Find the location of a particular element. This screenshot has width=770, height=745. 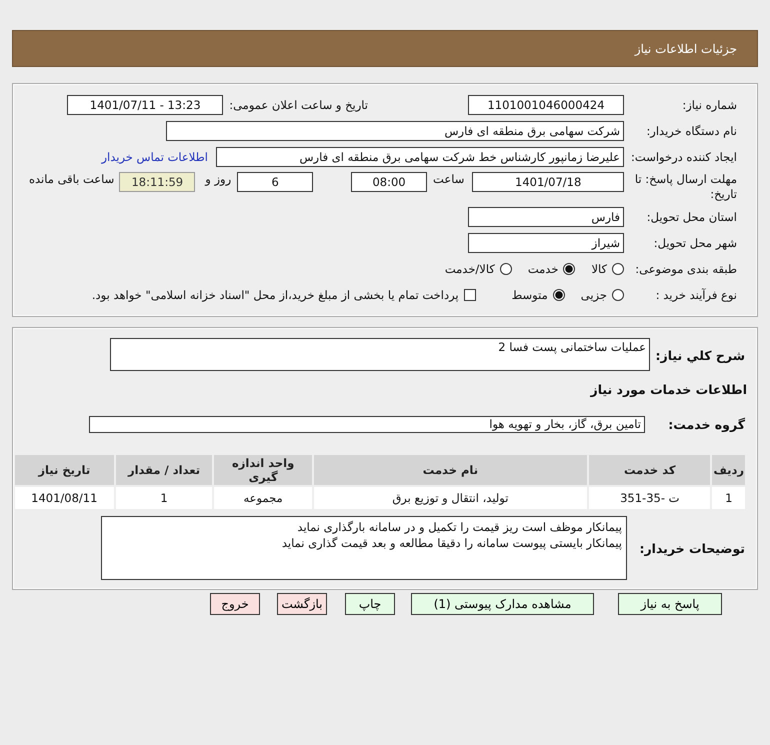

column-header: نام خدمت is located at coordinates (451, 470).